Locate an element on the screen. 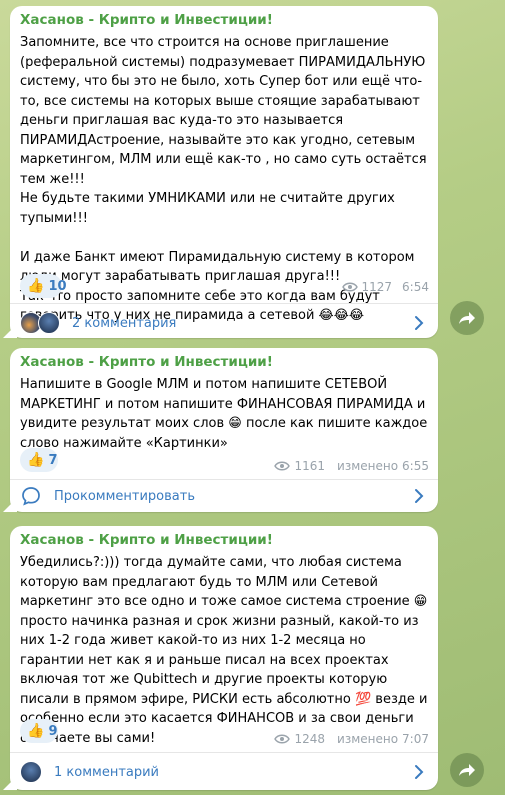 The height and width of the screenshot is (795, 505). message-time: 6:55 is located at coordinates (415, 466).